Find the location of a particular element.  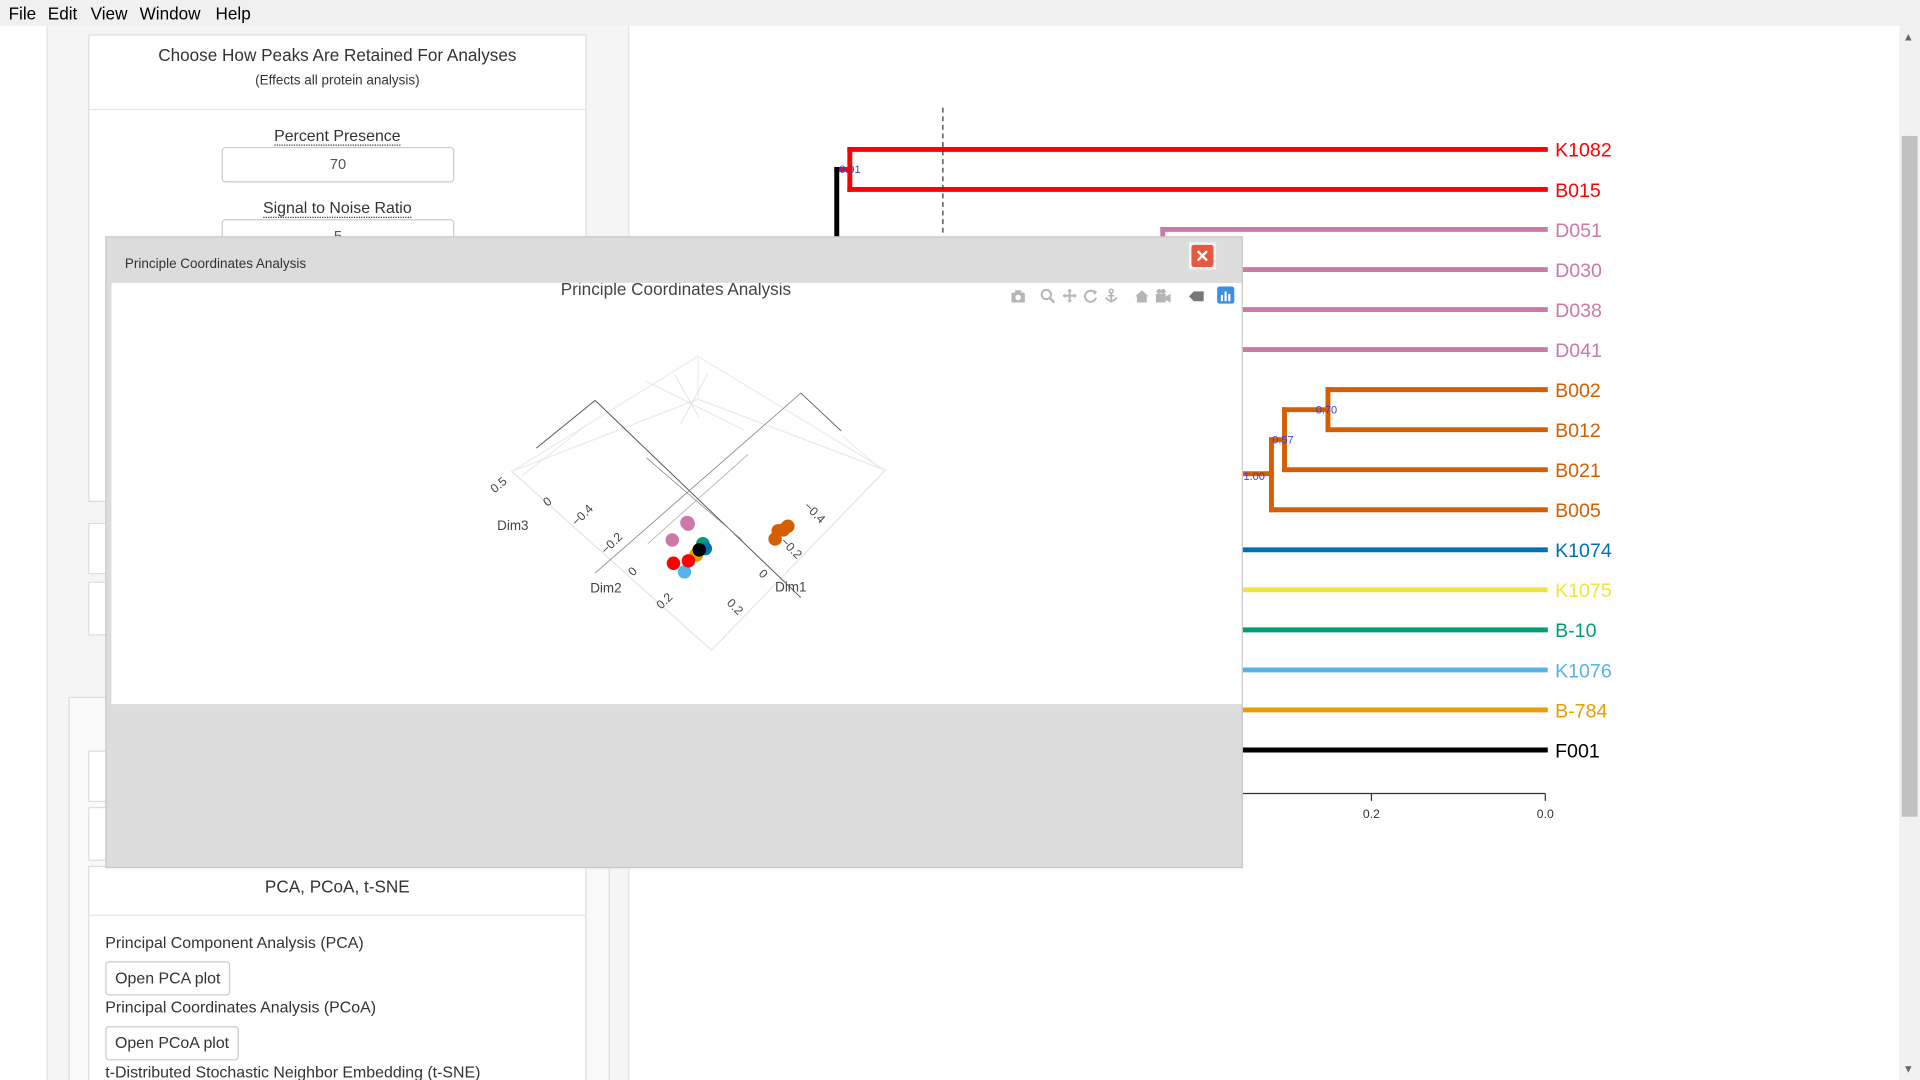

dendrogram-leaf-label: F001 is located at coordinates (1577, 751).